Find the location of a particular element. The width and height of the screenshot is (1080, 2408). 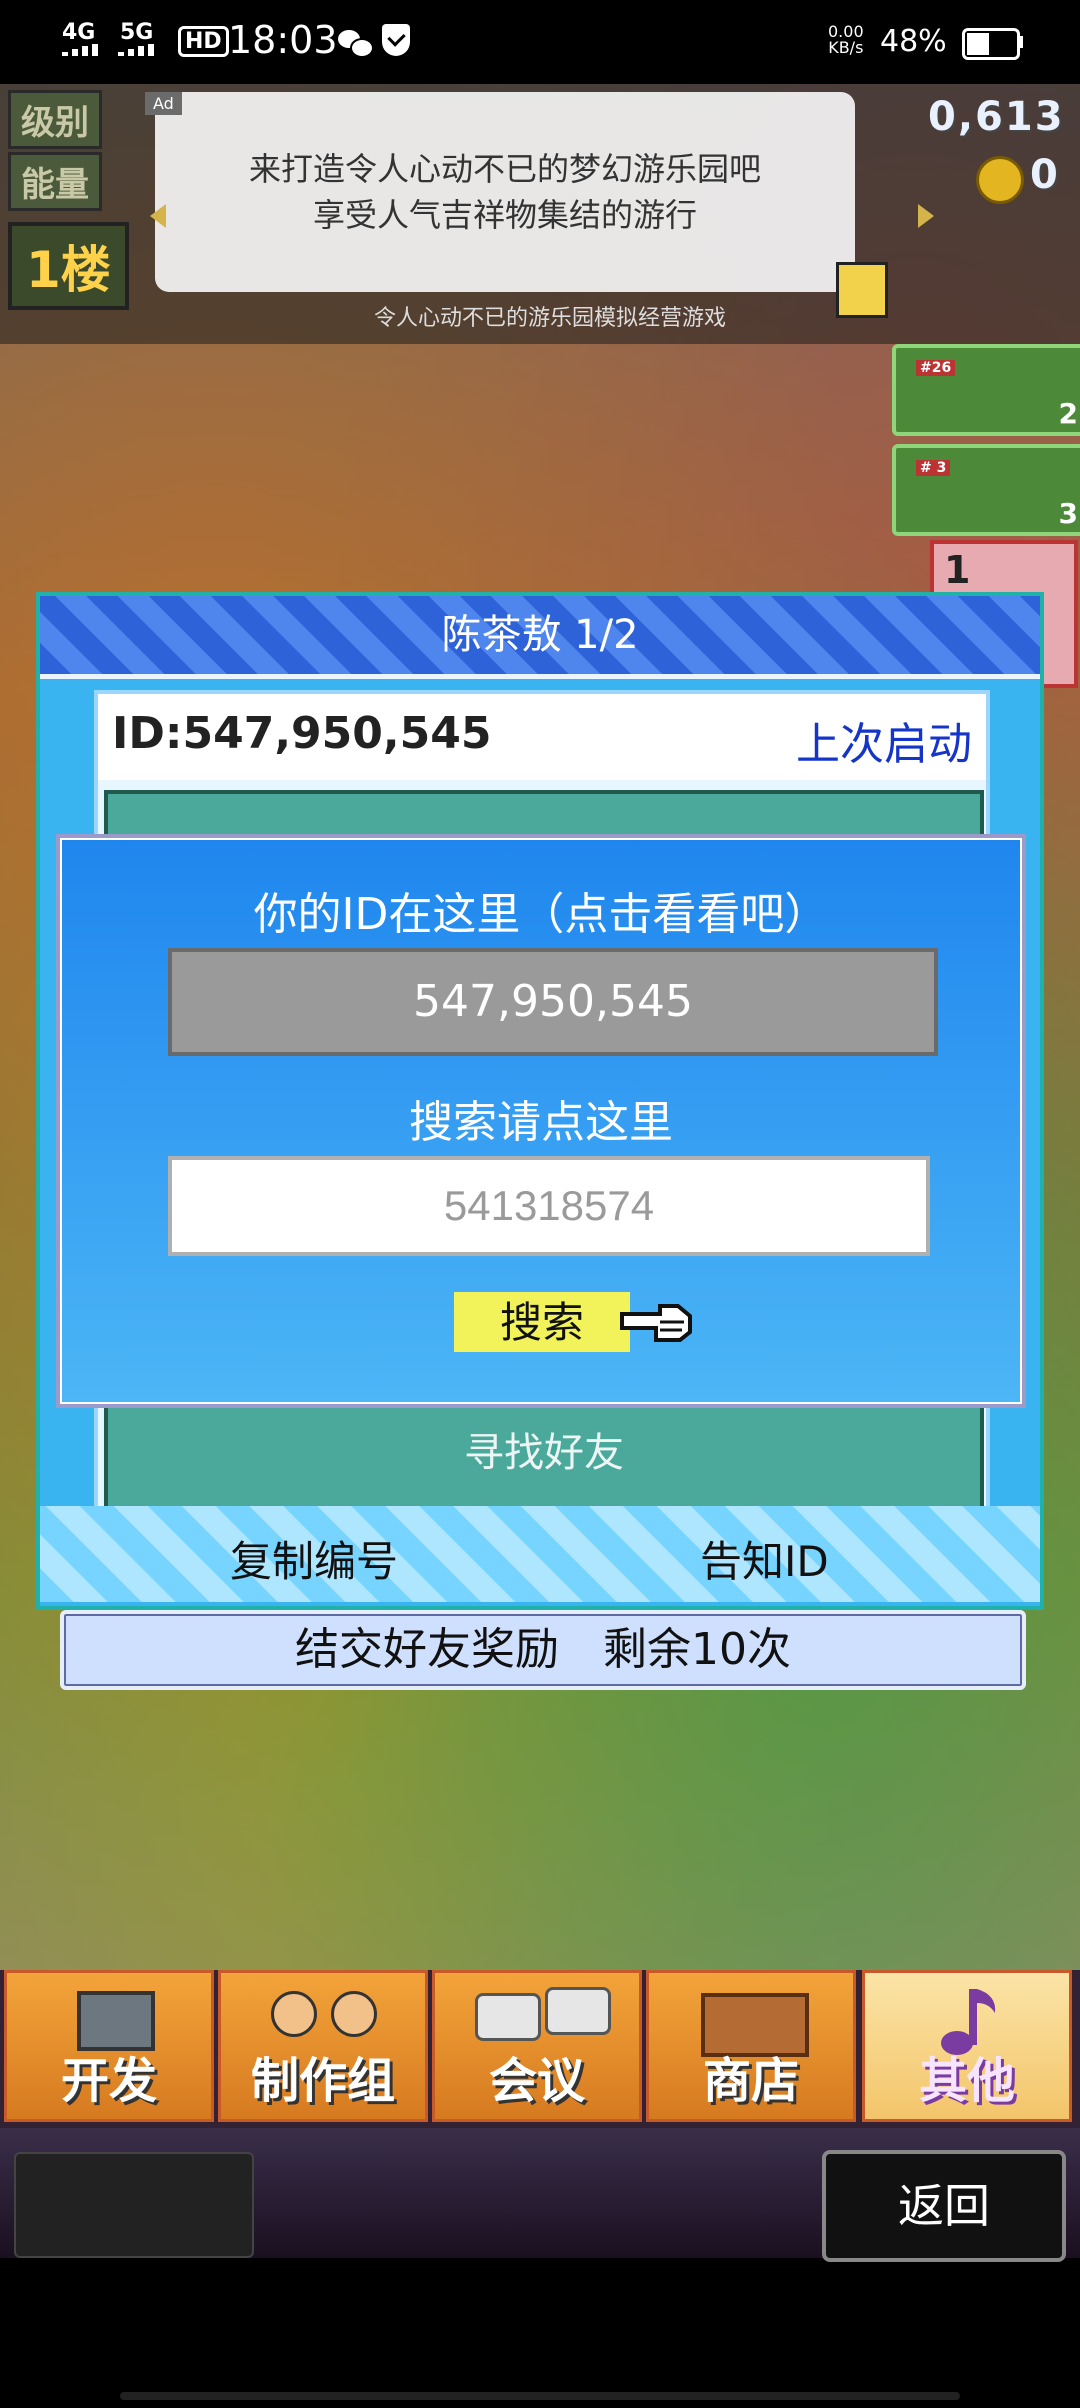

tab-label: 会议 is located at coordinates (536, 2081).